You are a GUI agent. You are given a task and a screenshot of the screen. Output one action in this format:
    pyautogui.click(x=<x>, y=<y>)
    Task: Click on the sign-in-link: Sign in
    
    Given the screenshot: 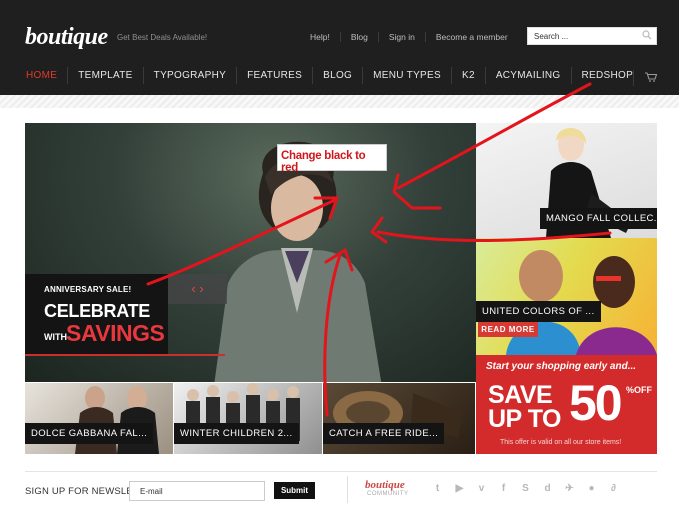 What is the action you would take?
    pyautogui.click(x=401, y=37)
    